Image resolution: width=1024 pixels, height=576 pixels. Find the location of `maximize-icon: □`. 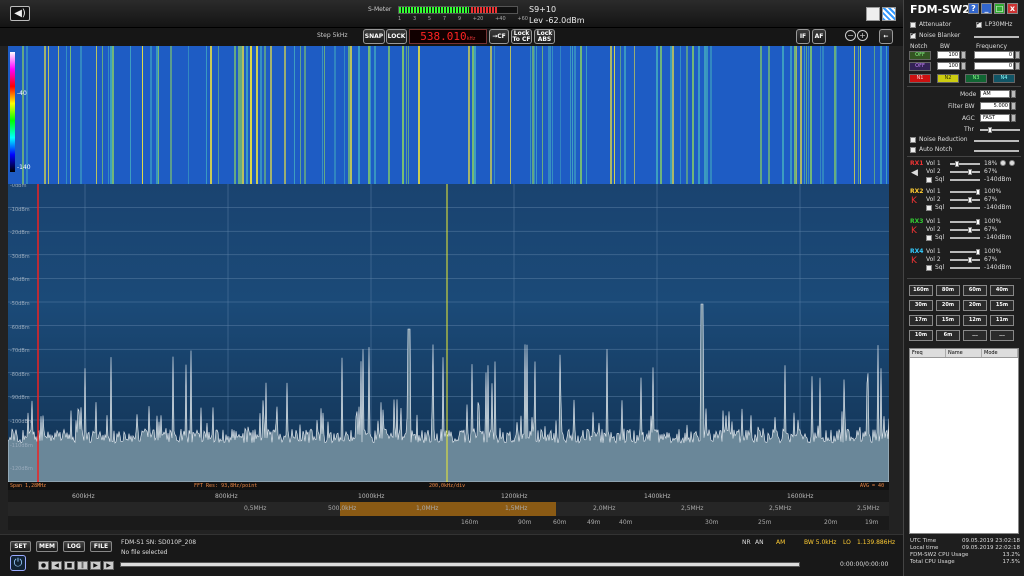

maximize-icon: □ is located at coordinates (999, 8).